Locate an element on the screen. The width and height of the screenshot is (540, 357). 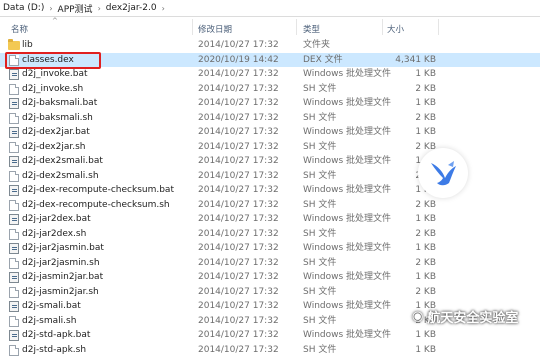
file-name: d2j-jar2jasmin.sh is located at coordinates (61, 263).